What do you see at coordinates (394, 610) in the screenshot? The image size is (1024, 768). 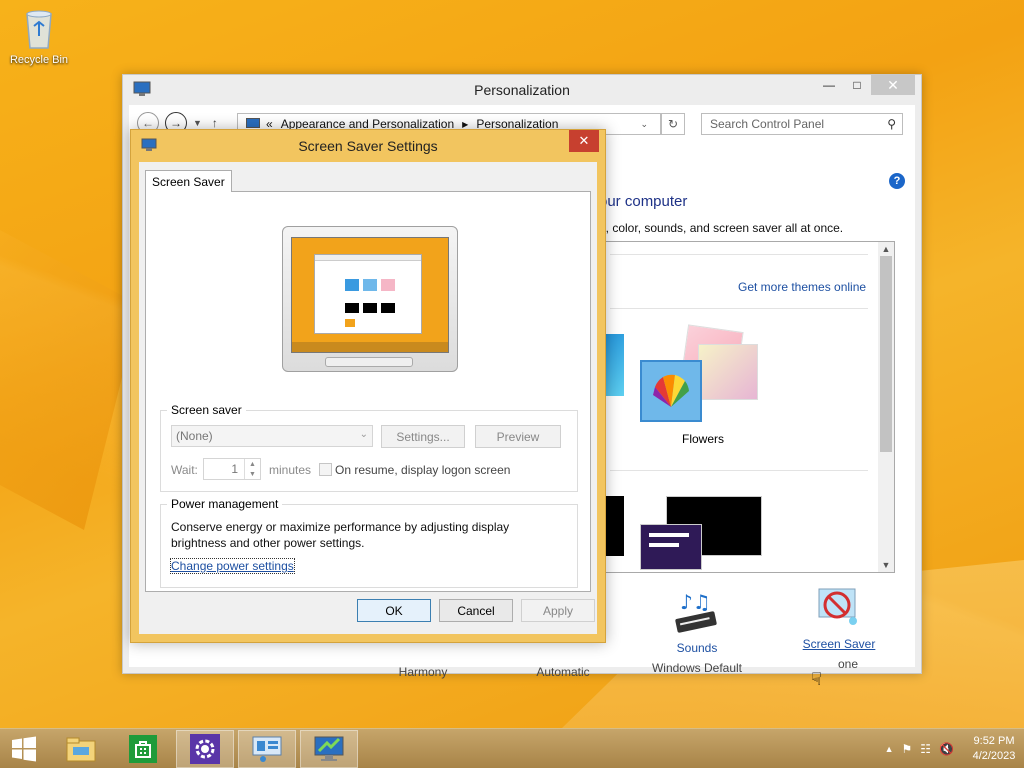 I see `ok-button: OK` at bounding box center [394, 610].